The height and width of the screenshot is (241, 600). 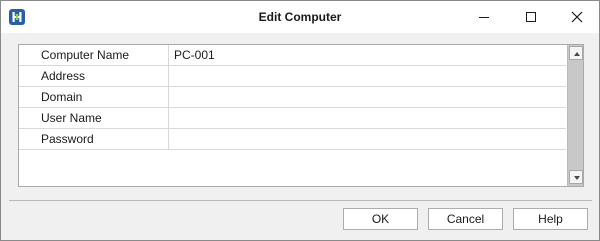 I want to click on arrow-up-icon, so click(x=577, y=54).